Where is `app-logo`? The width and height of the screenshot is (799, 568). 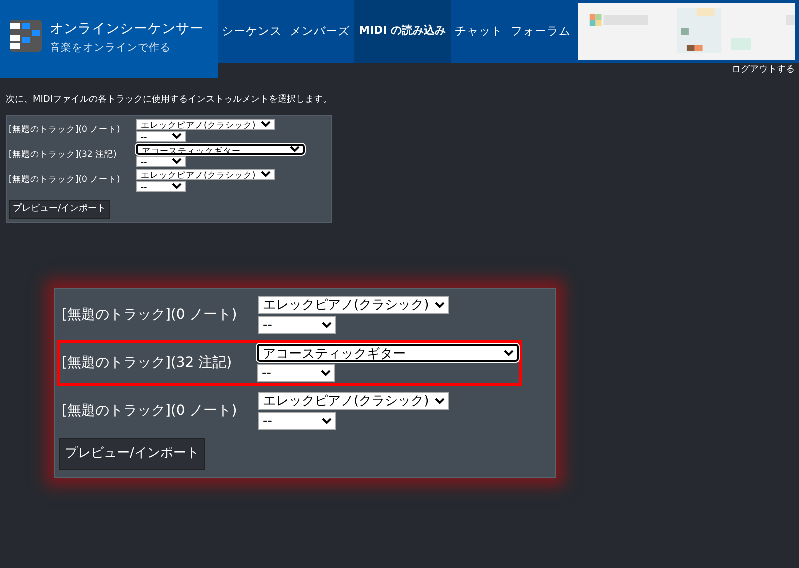
app-logo is located at coordinates (26, 36).